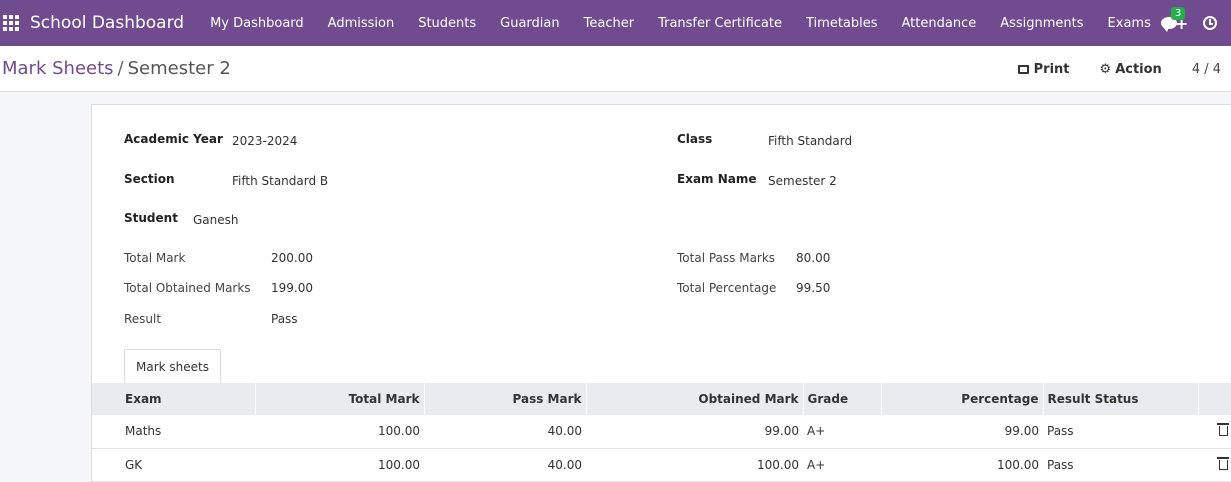 The height and width of the screenshot is (482, 1231). What do you see at coordinates (1129, 23) in the screenshot?
I see `menu-exams: Exams` at bounding box center [1129, 23].